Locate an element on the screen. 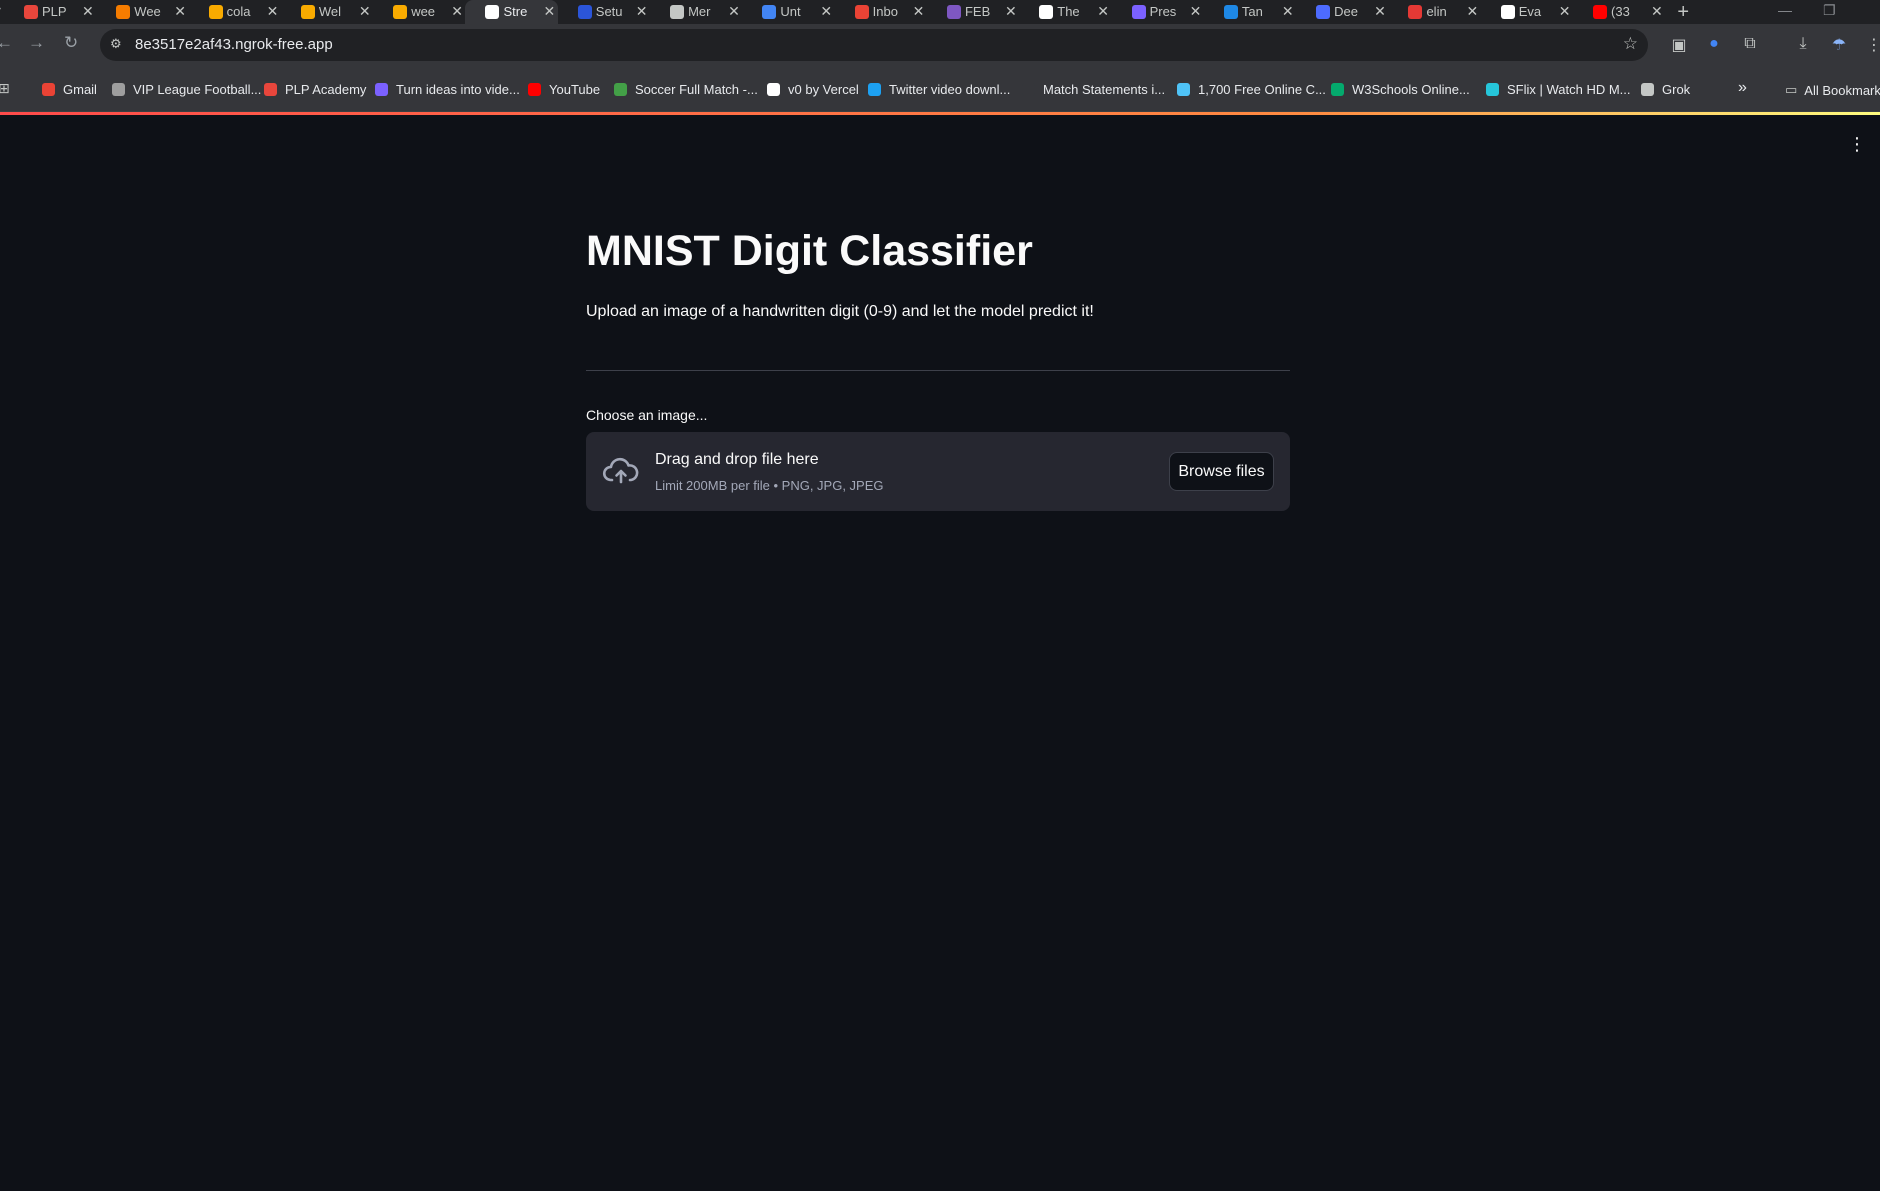 This screenshot has width=1880, height=1191. browser-tab: Wel ✕ is located at coordinates (327, 12).